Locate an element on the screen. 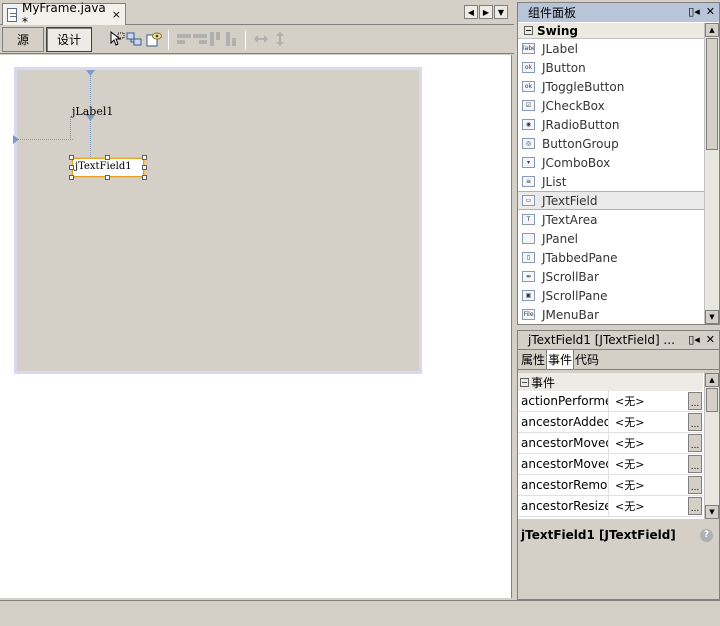 Image resolution: width=720 pixels, height=626 pixels. events-category: − 事件 is located at coordinates (610, 382).